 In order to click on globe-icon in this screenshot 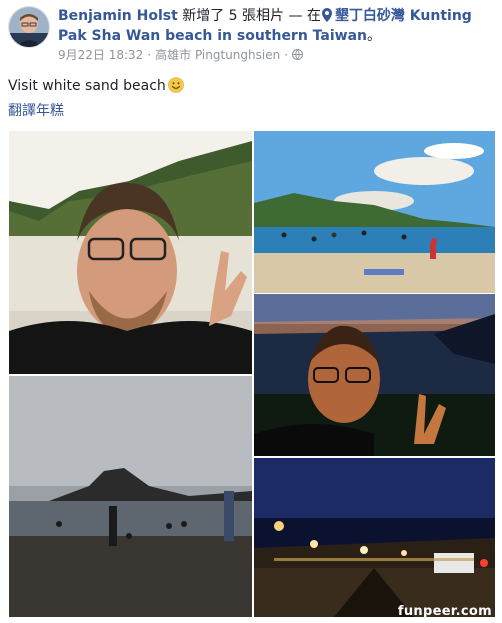, I will do `click(298, 54)`.